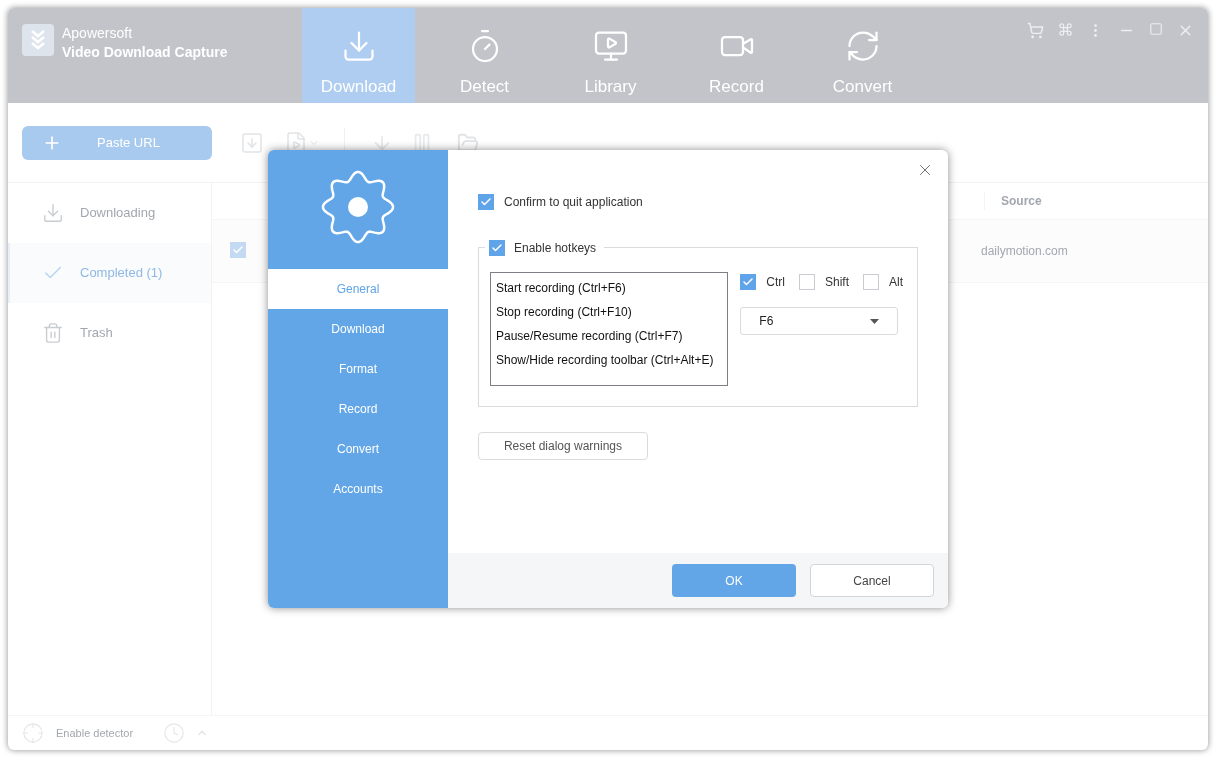 The height and width of the screenshot is (758, 1216). Describe the element at coordinates (484, 55) in the screenshot. I see `nav-tab: Detect` at that location.